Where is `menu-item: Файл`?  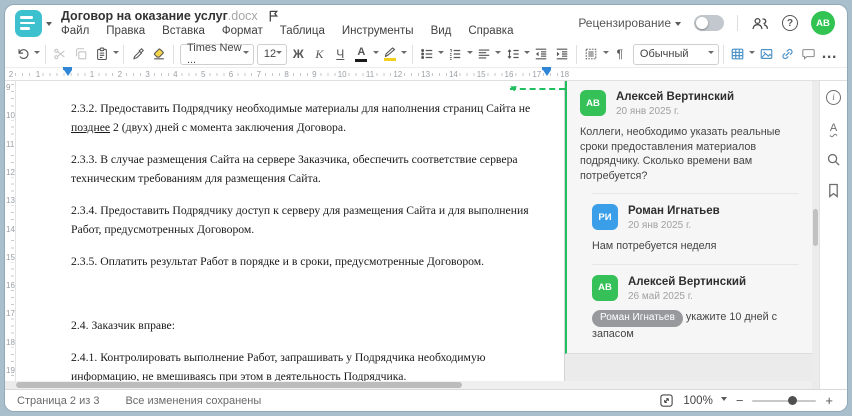
menu-item: Файл is located at coordinates (75, 31).